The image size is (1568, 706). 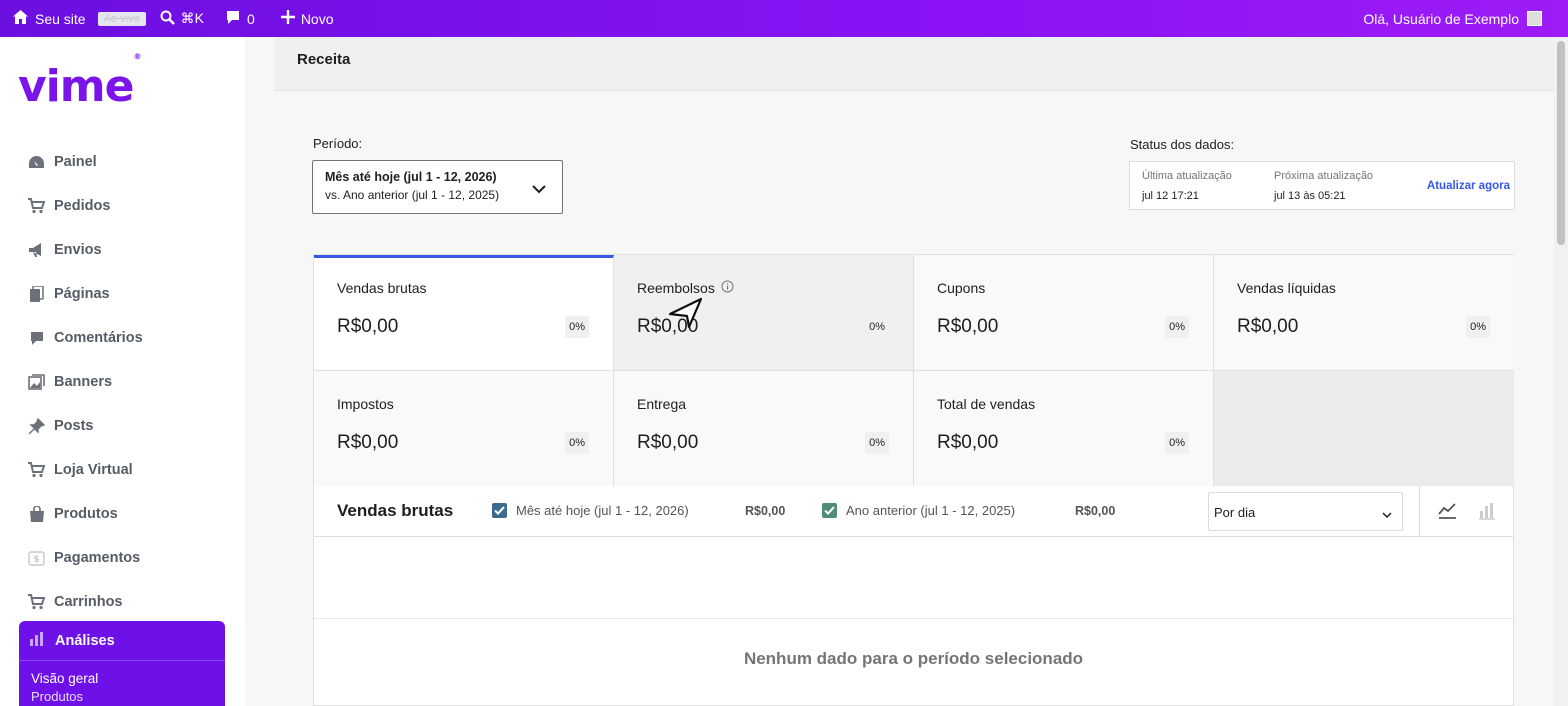 I want to click on sidebar-item-label: Pedidos, so click(x=82, y=206).